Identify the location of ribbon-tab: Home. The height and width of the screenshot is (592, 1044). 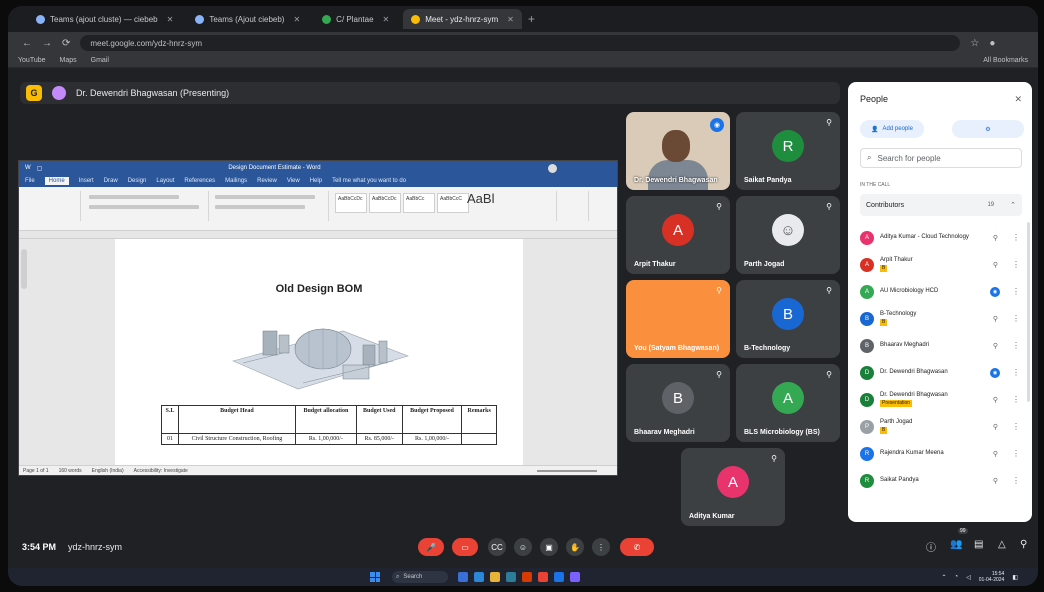
(56, 181).